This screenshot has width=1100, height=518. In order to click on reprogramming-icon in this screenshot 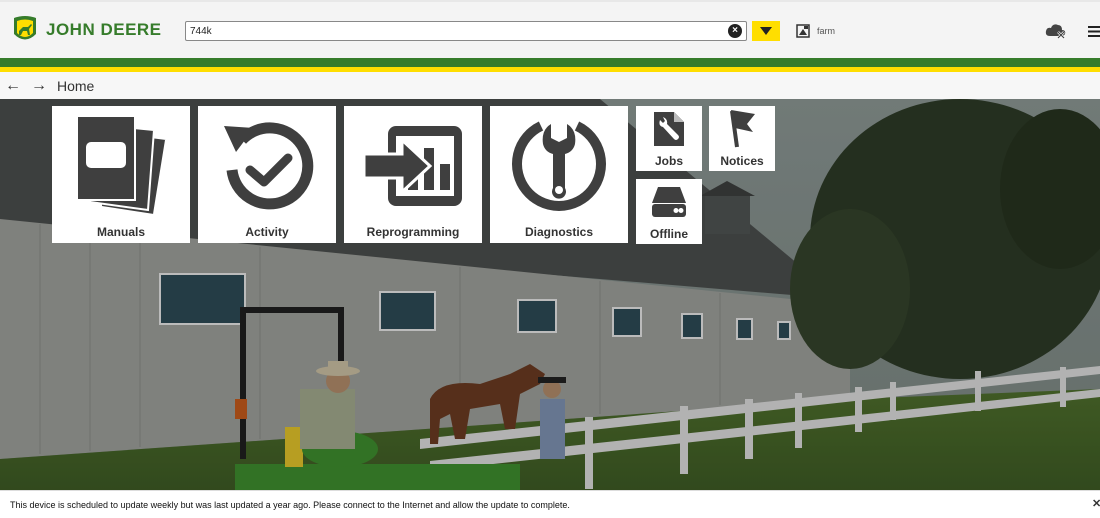, I will do `click(413, 166)`.